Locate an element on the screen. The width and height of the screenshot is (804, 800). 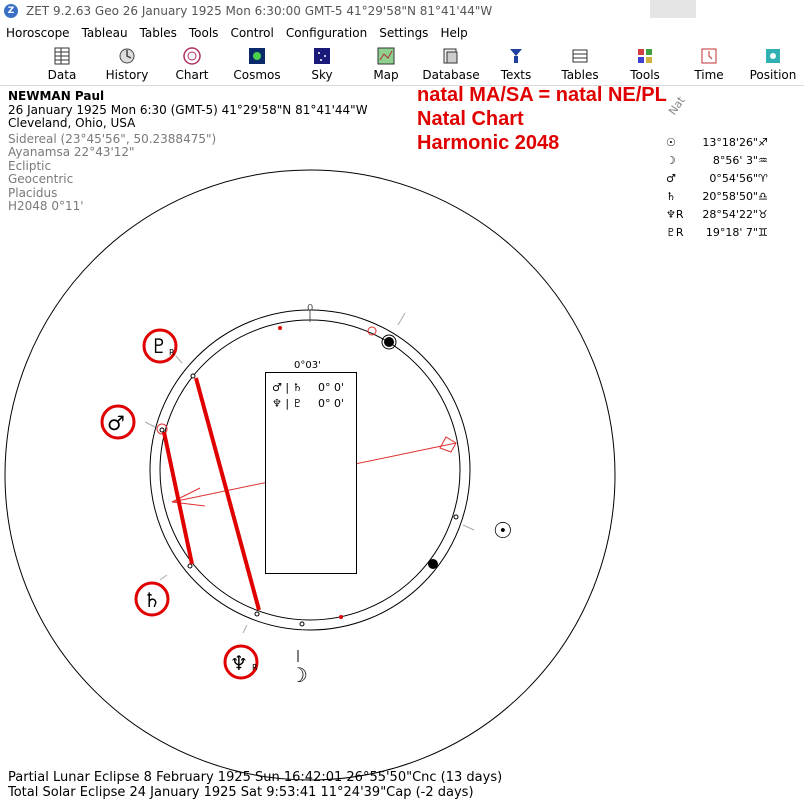
sun-icon: ☉ is located at coordinates (503, 531).